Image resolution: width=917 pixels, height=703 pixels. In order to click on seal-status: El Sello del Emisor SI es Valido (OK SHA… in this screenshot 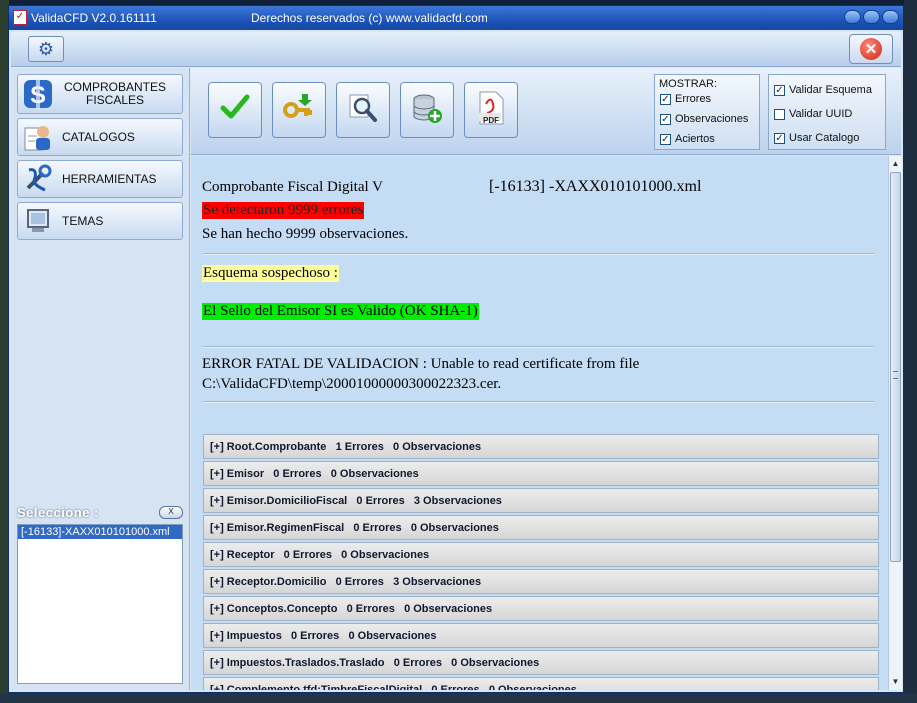, I will do `click(340, 311)`.